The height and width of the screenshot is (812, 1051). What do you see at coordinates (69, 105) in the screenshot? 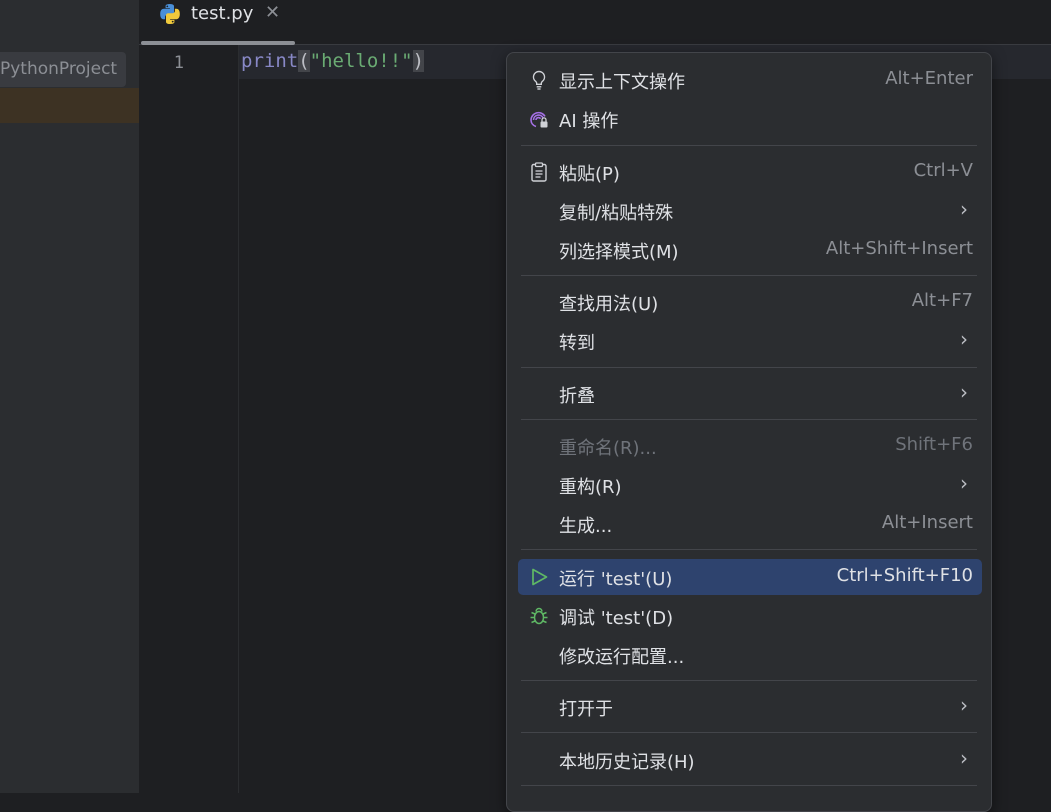
I see `selected-tree-row` at bounding box center [69, 105].